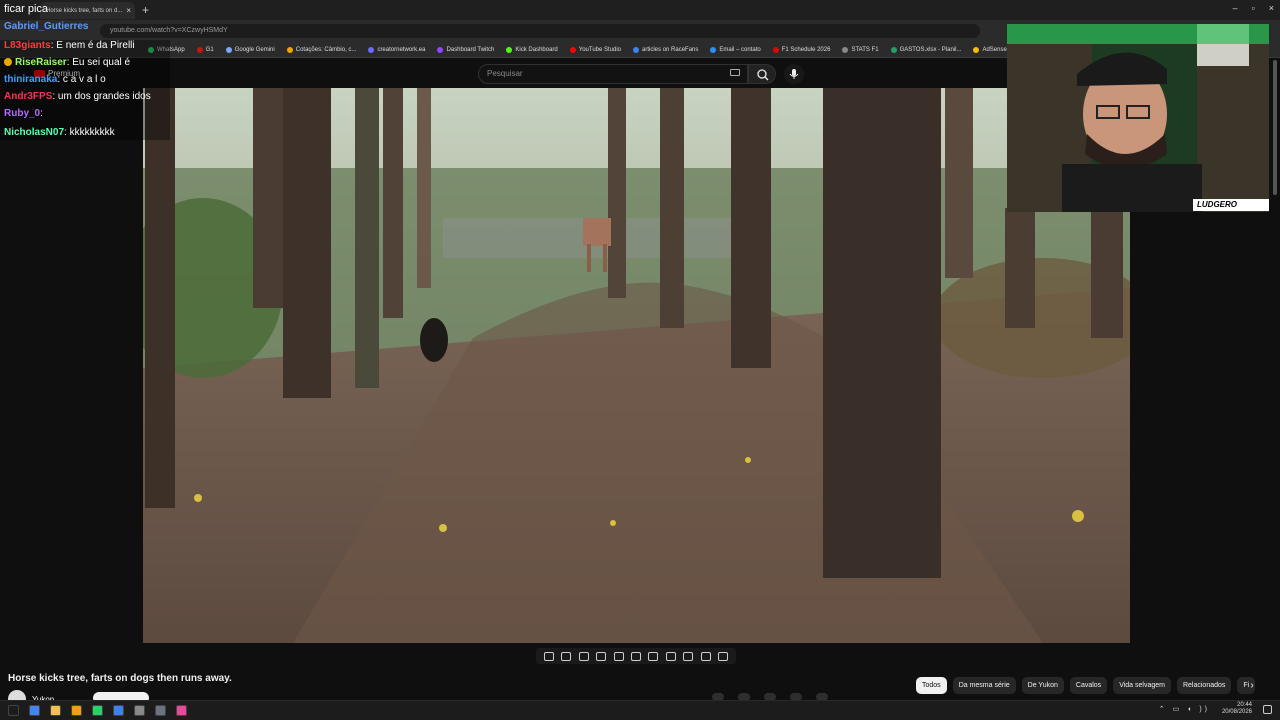 This screenshot has height=720, width=1280. I want to click on chat-message: L83giants: E nem é da Pirelli, so click(69, 45).